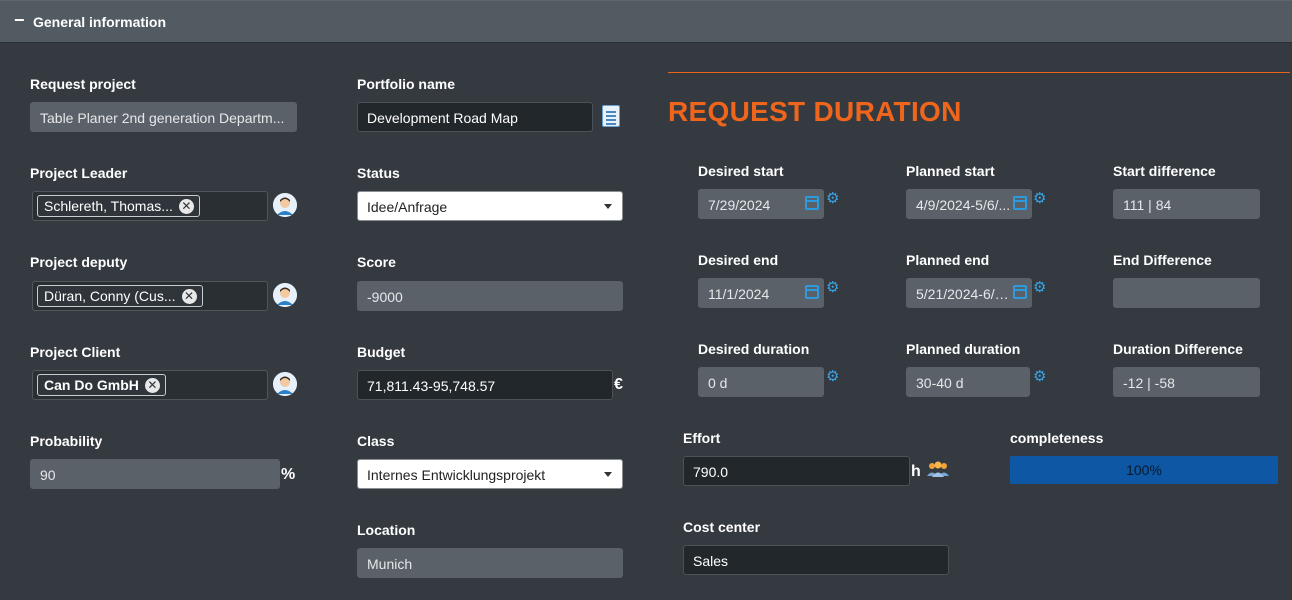  I want to click on duration-difference-label: Duration Difference, so click(1178, 349).